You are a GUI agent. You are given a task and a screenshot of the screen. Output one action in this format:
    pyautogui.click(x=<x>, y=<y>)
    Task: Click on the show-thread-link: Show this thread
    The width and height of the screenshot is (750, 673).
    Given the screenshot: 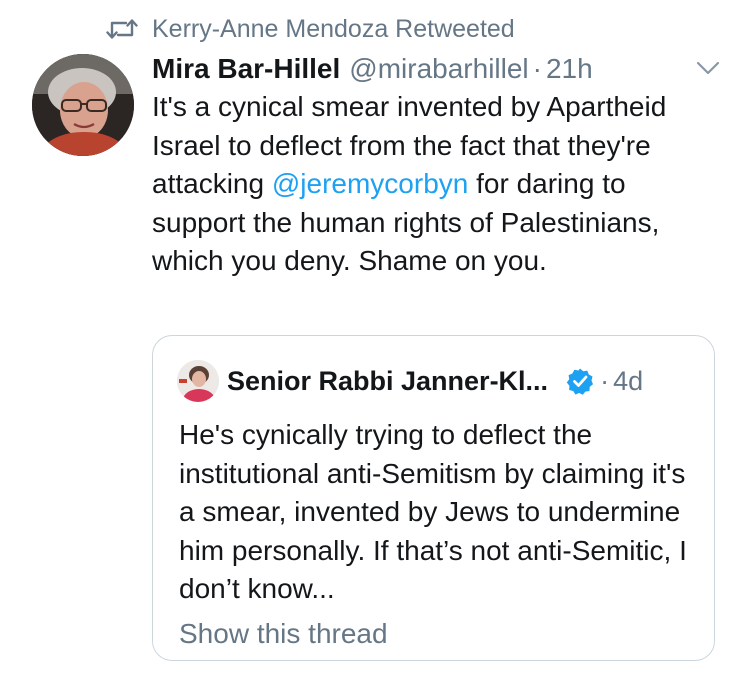 What is the action you would take?
    pyautogui.click(x=283, y=634)
    